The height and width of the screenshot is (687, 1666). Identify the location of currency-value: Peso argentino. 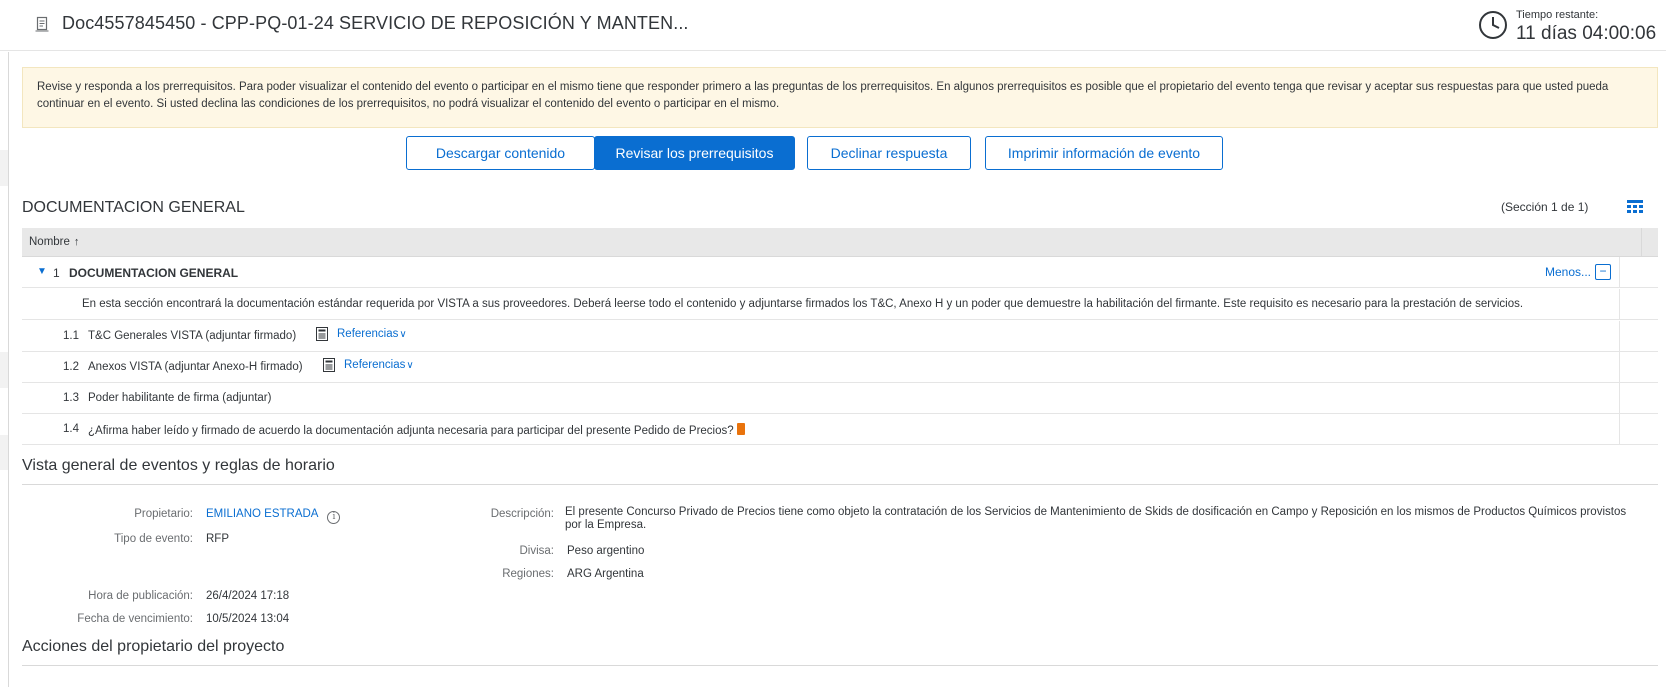
(606, 551).